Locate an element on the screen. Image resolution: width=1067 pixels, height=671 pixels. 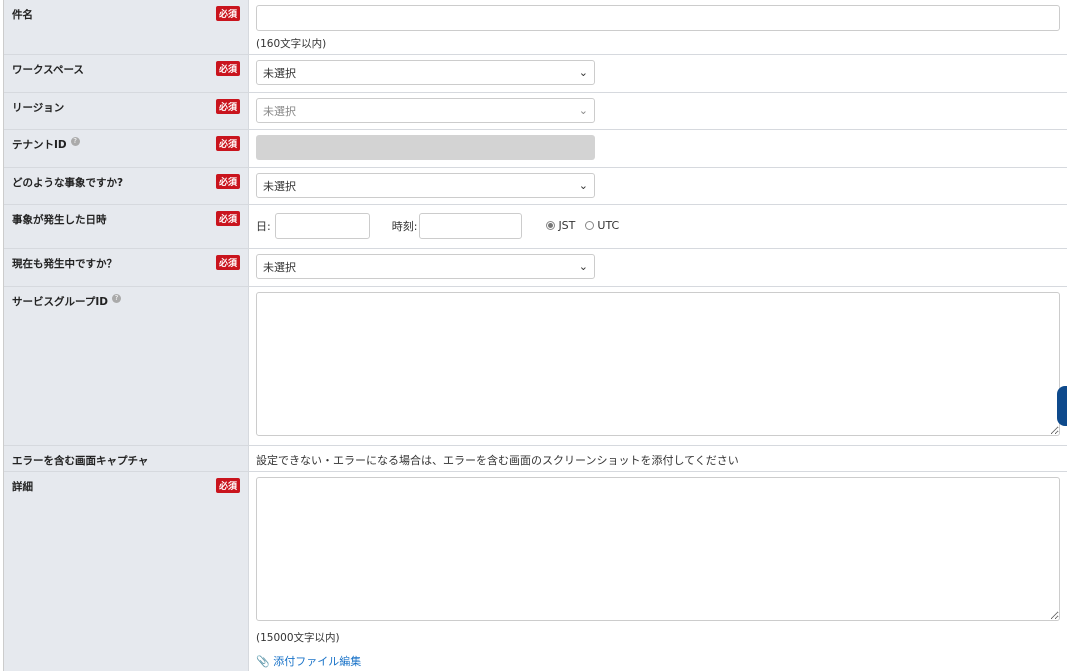
row-event-type: どのような事象ですか? 必須 未選択 ⌄ is located at coordinates (535, 186).